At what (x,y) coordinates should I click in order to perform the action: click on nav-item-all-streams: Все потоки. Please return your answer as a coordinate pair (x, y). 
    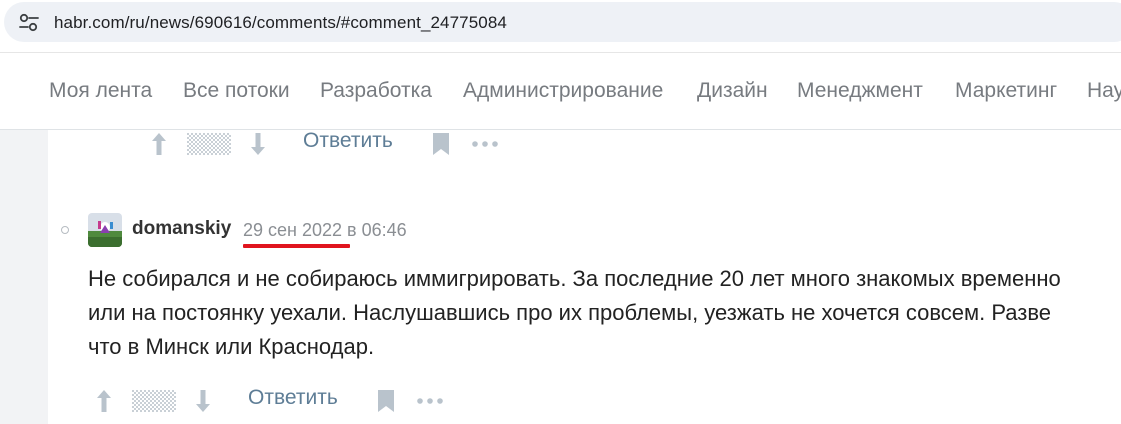
    Looking at the image, I should click on (236, 91).